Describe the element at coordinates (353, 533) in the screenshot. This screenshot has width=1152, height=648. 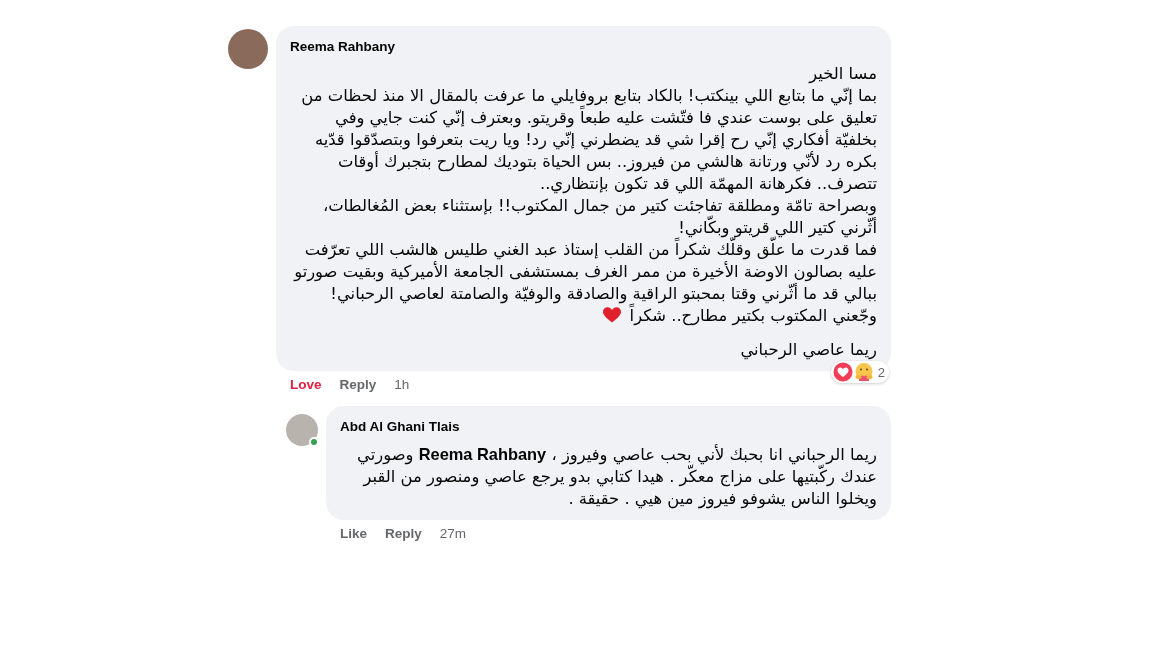
I see `reaction-link: Like` at that location.